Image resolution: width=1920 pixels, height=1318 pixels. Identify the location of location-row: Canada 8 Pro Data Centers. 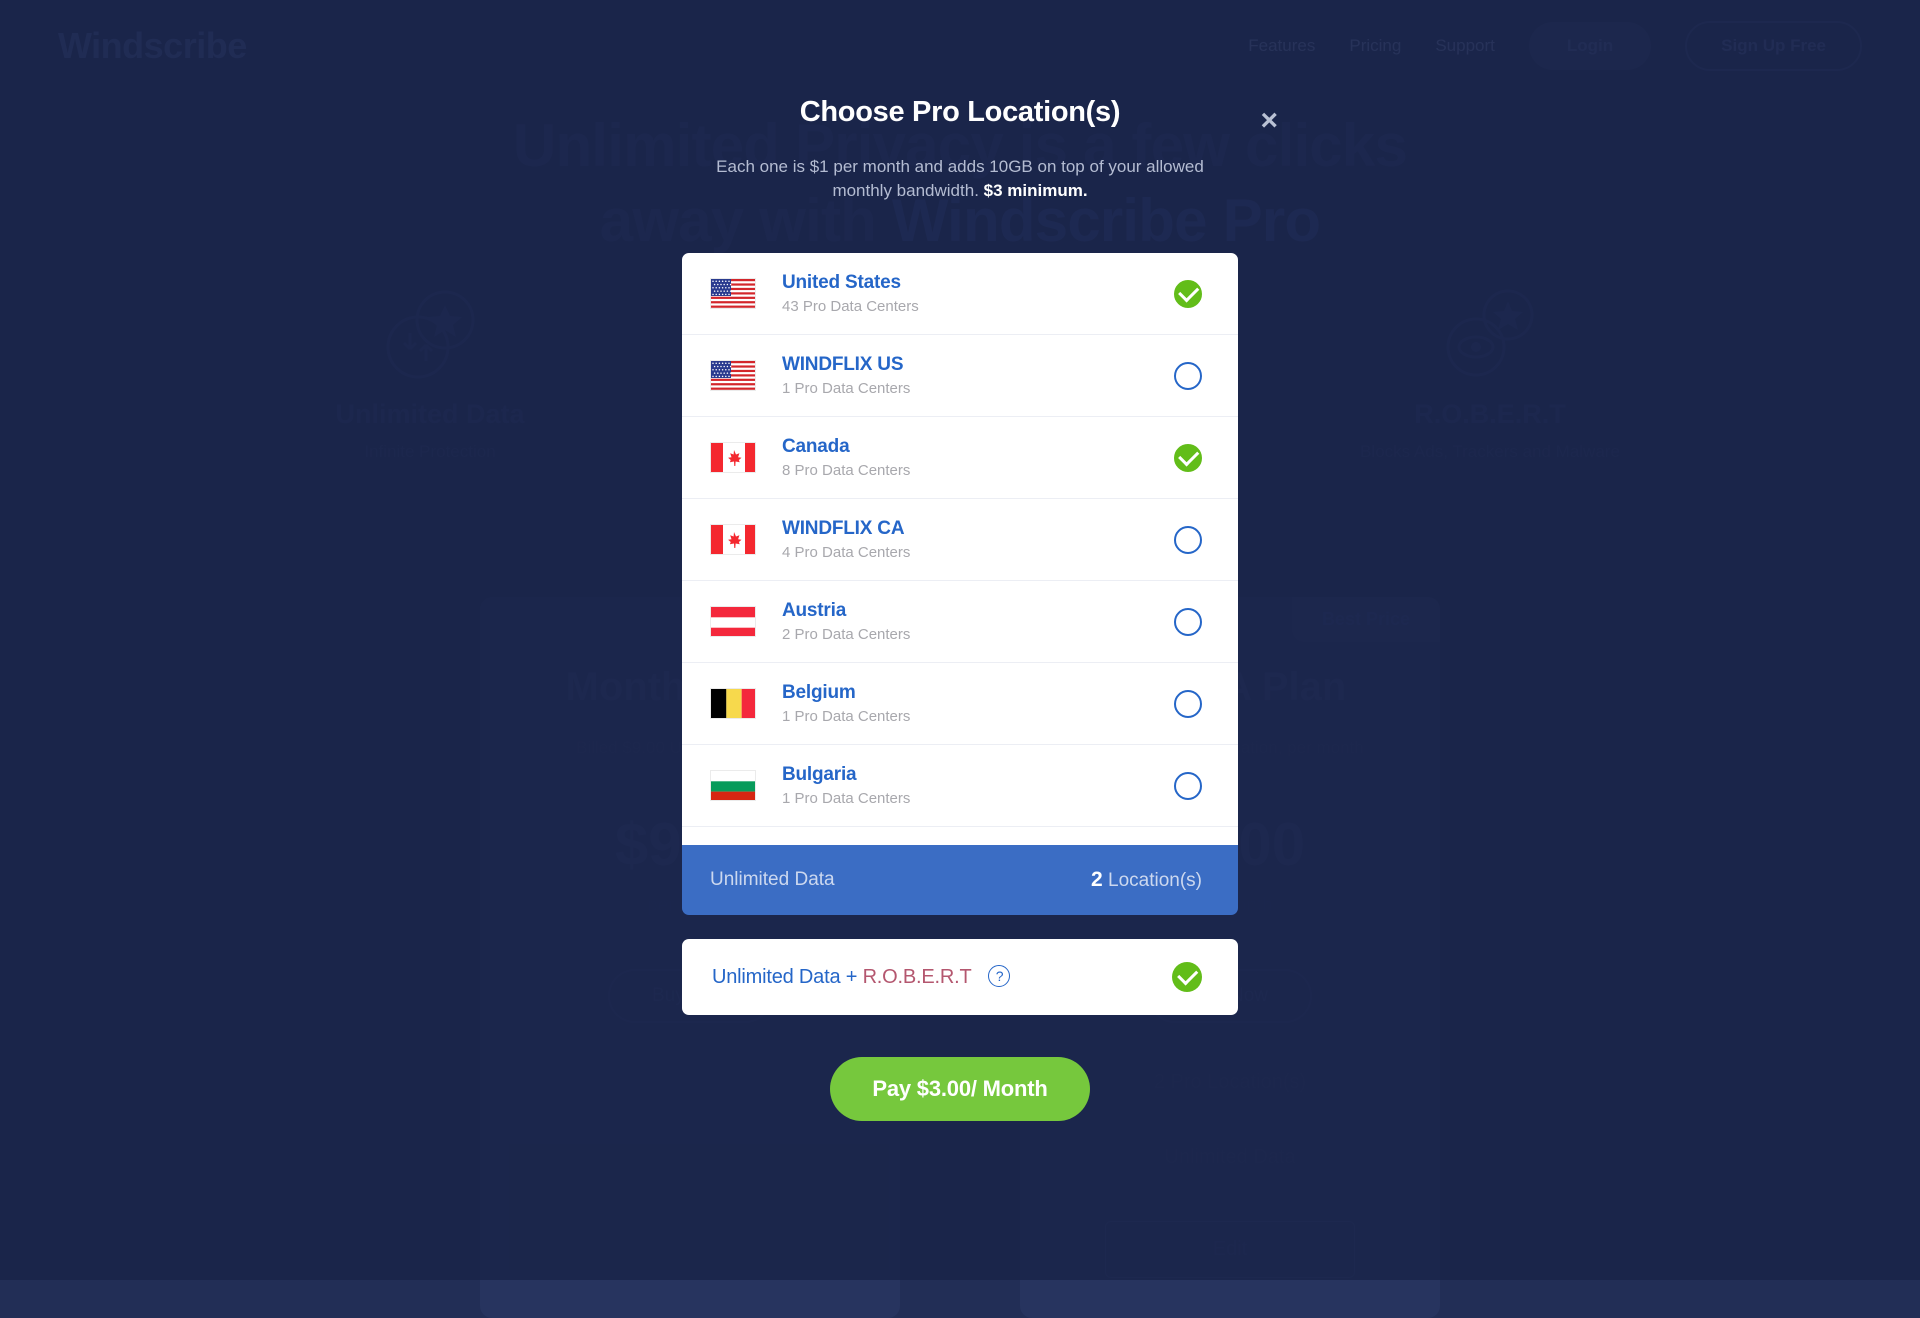
(960, 458).